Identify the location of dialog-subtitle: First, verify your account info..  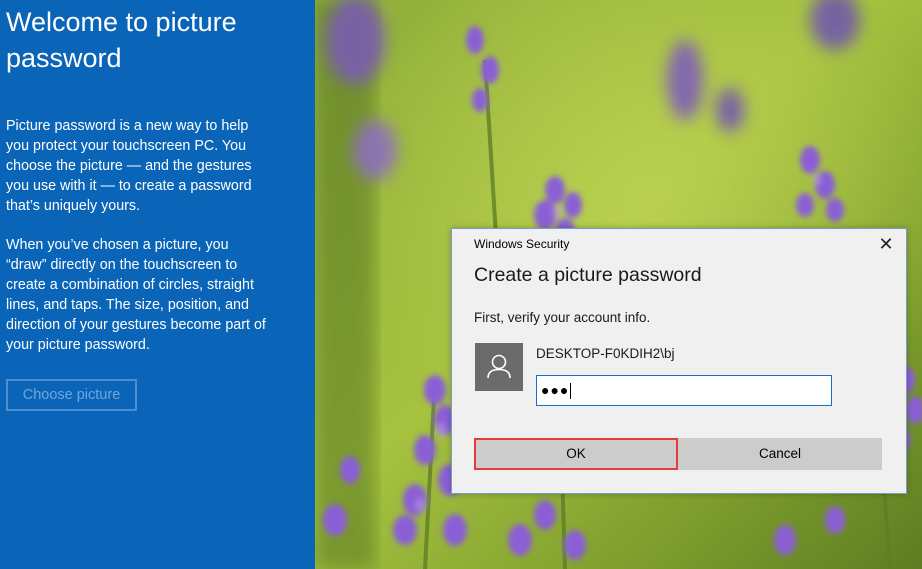
(562, 317).